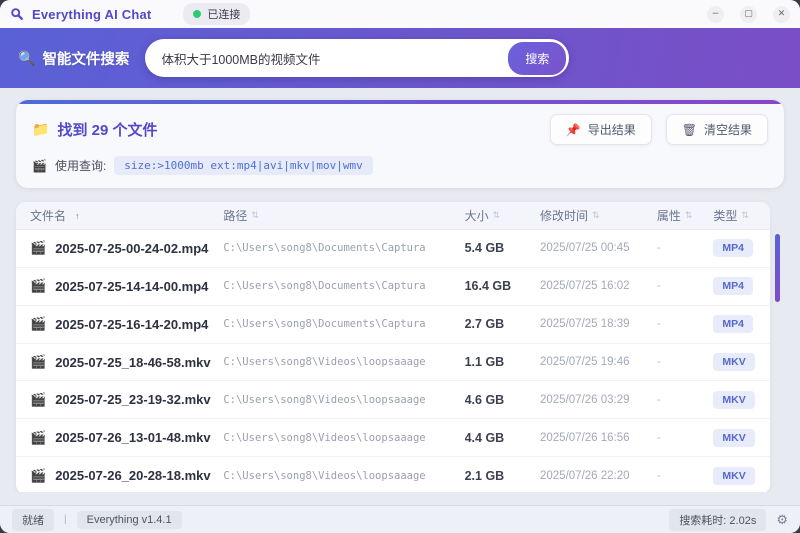 The height and width of the screenshot is (533, 800). I want to click on column-header-3: 修改时间 ⇅, so click(598, 215).